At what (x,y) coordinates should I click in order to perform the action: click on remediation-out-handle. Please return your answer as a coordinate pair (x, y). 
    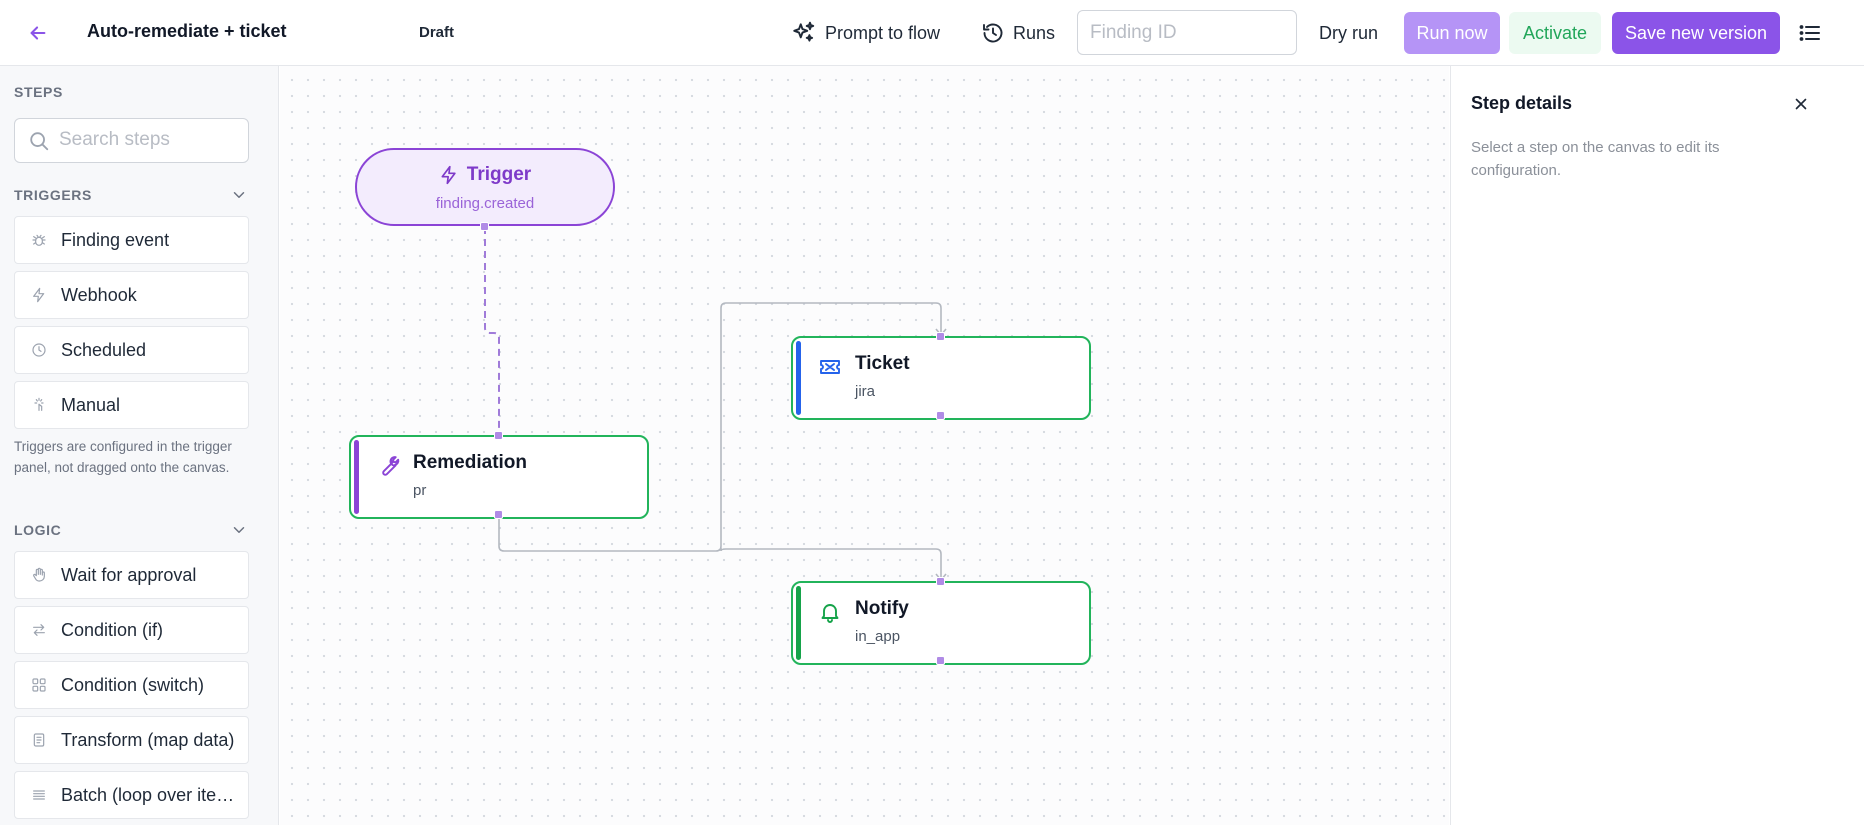
    Looking at the image, I should click on (498, 514).